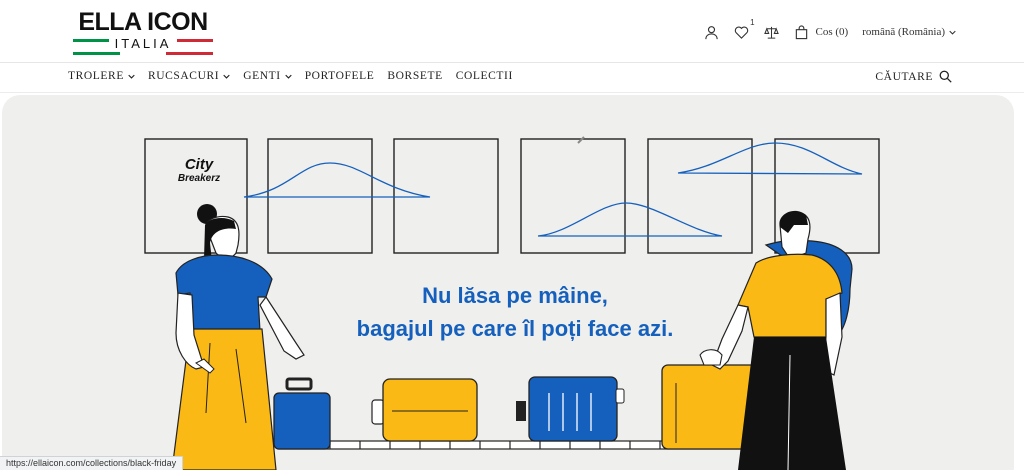 This screenshot has height=470, width=1024. I want to click on search-icon, so click(945, 76).